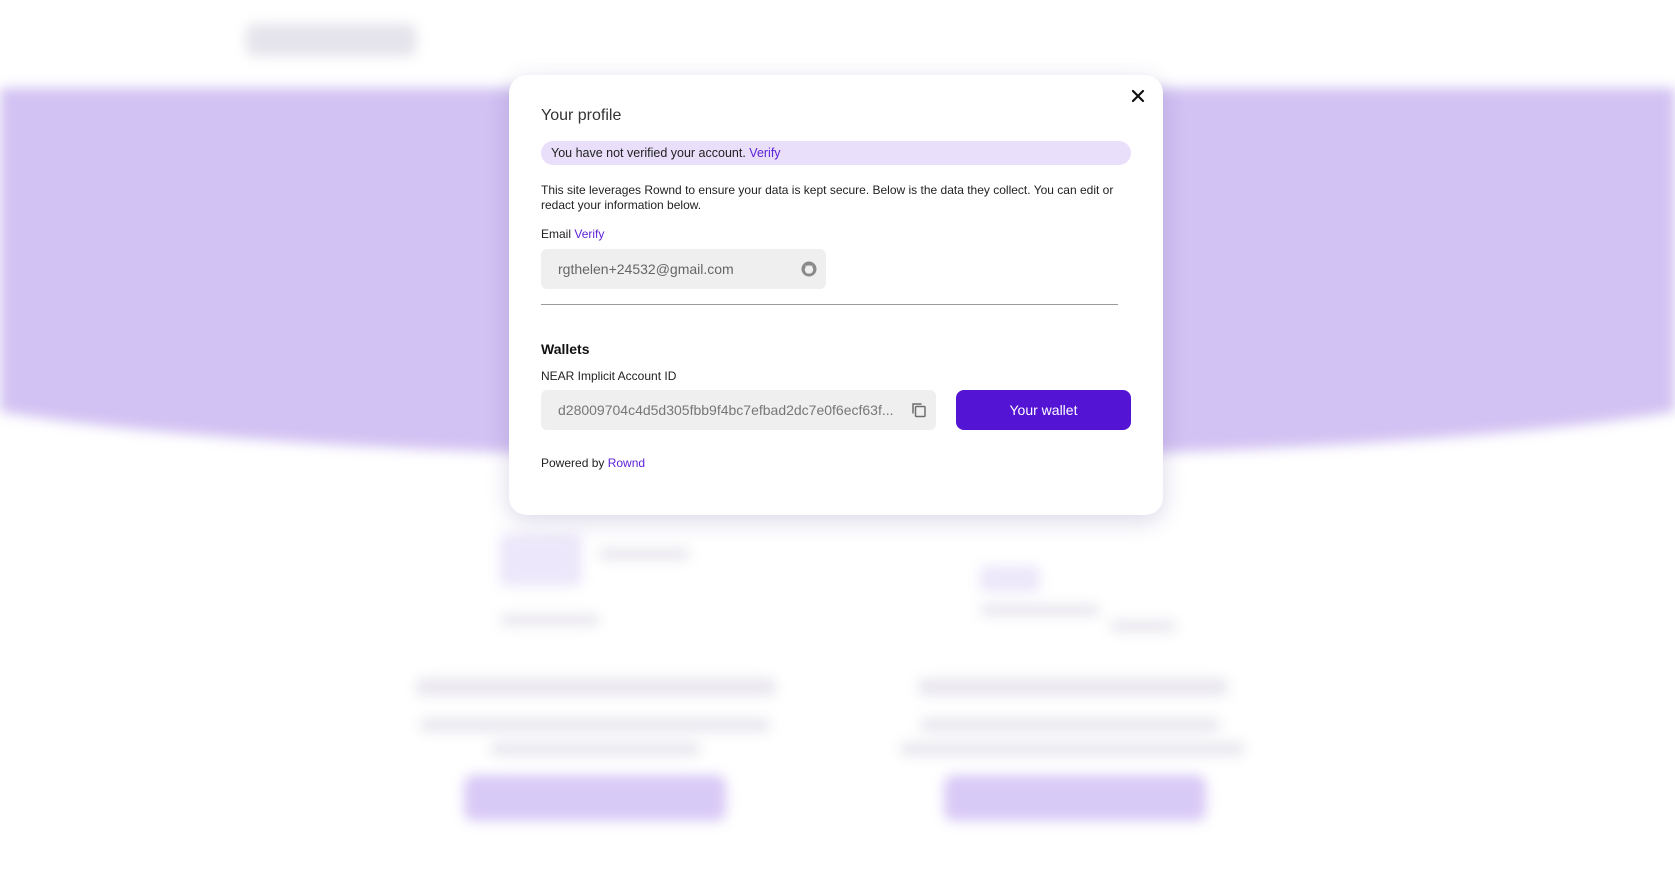 The height and width of the screenshot is (889, 1675). Describe the element at coordinates (764, 153) in the screenshot. I see `verify-account-link: Verify` at that location.